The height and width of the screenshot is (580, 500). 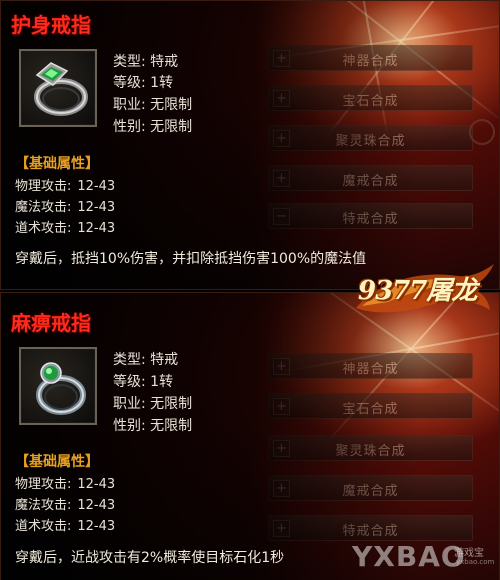 I want to click on game-logo: 9377屠龙, so click(x=423, y=291).